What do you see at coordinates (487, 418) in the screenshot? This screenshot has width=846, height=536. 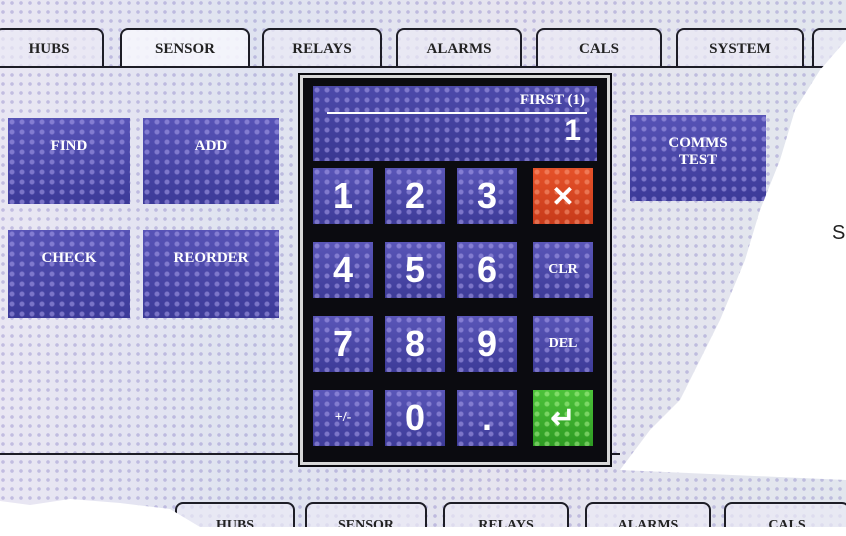 I see `decimal-point-button: .` at bounding box center [487, 418].